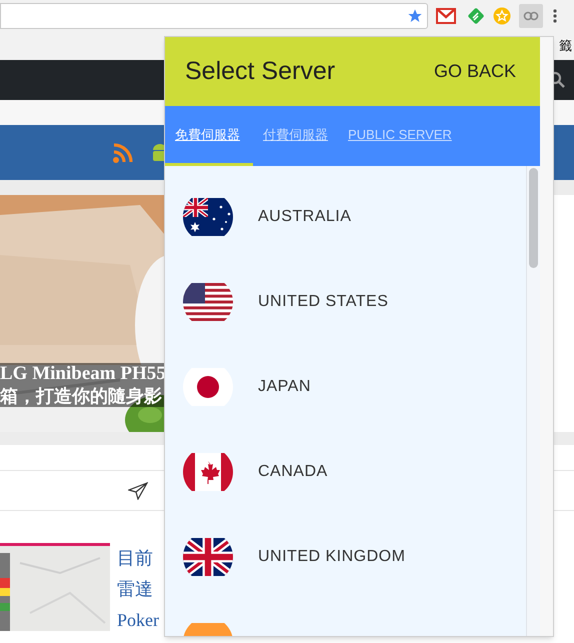 The image size is (574, 643). What do you see at coordinates (138, 558) in the screenshot?
I see `article-link: 目前` at bounding box center [138, 558].